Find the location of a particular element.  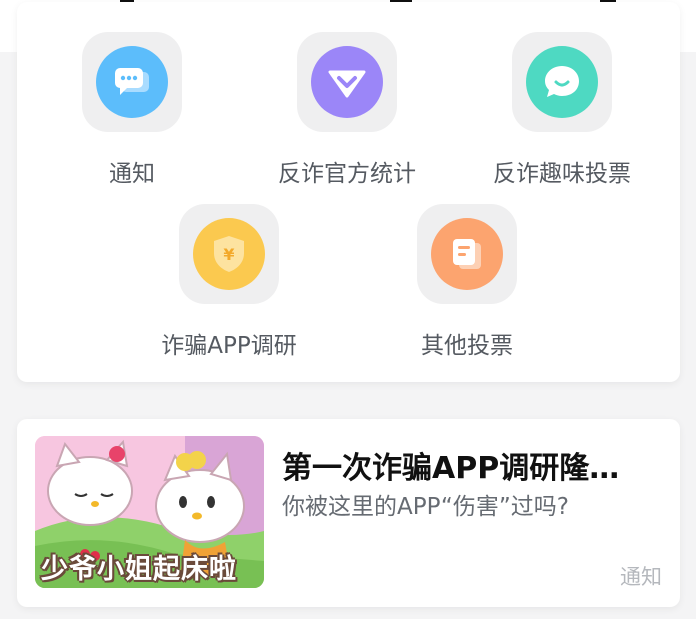

menu-item-label: 通知 is located at coordinates (132, 174).